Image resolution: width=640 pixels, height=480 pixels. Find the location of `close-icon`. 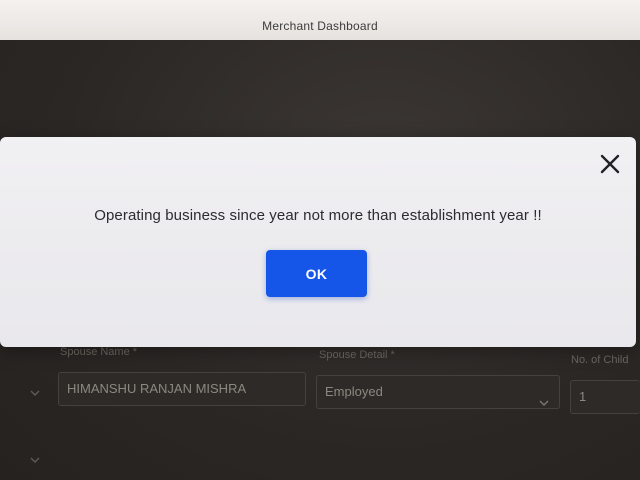

close-icon is located at coordinates (610, 164).